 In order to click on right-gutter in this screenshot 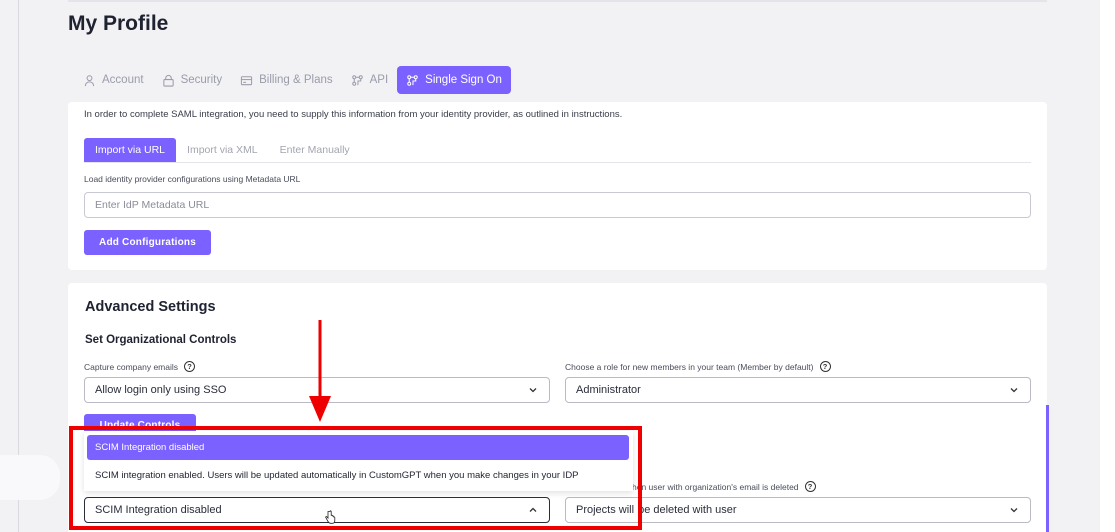, I will do `click(1107, 266)`.